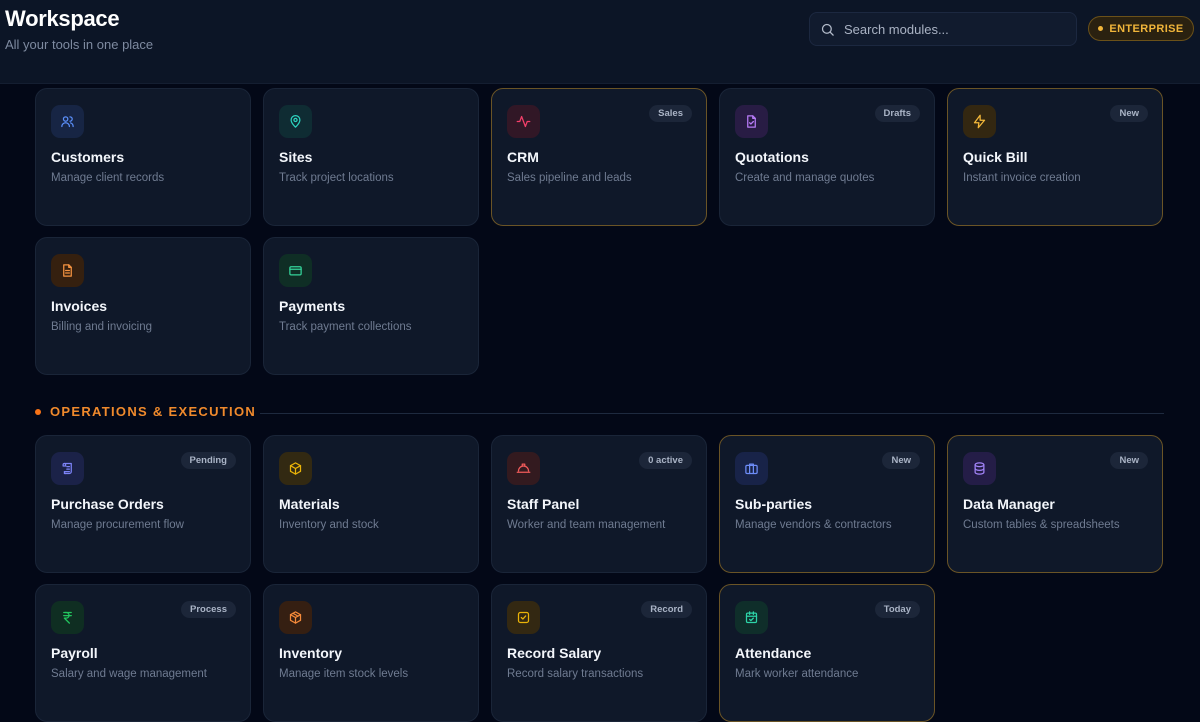 This screenshot has width=1200, height=722. I want to click on card-description: Salary and wage management, so click(129, 674).